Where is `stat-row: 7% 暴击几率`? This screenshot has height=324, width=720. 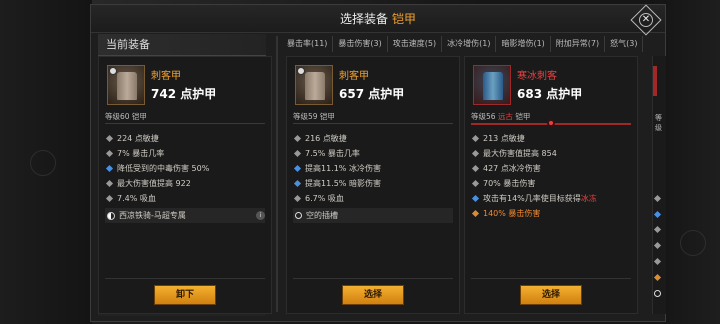 stat-row: 7% 暴击几率 is located at coordinates (185, 153).